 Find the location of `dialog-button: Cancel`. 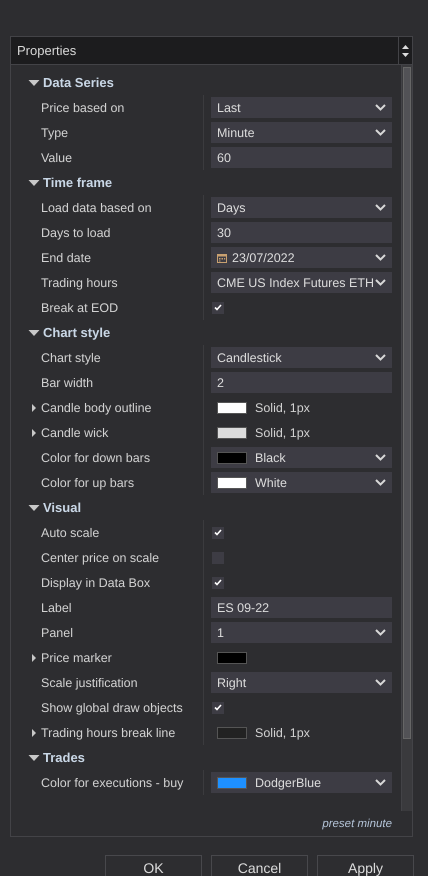

dialog-button: Cancel is located at coordinates (259, 865).